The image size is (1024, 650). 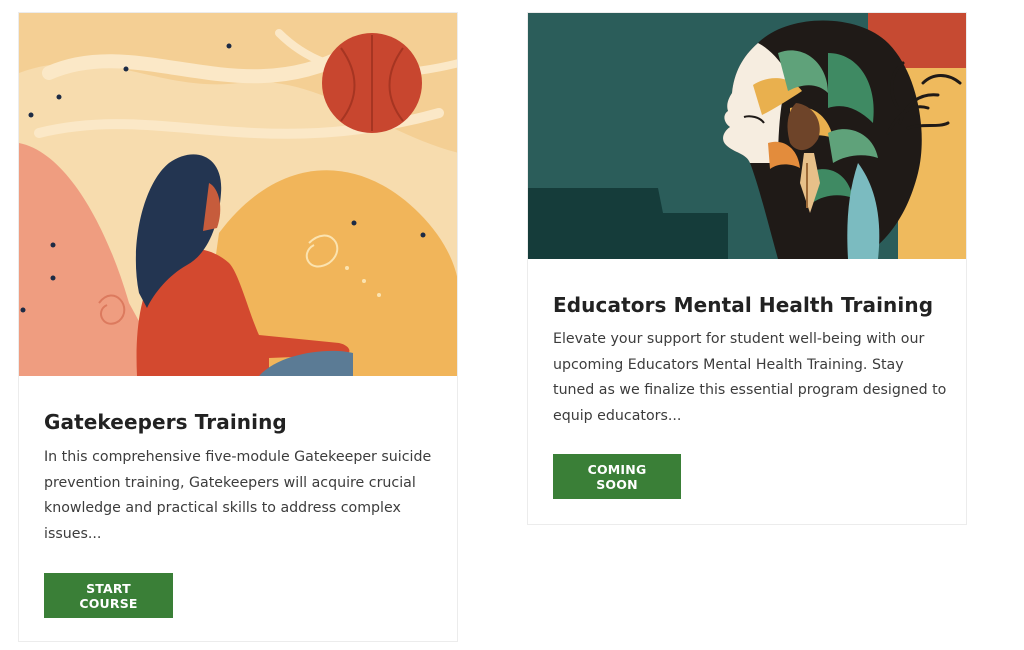 I want to click on course-title: Educators Mental Health Training, so click(x=743, y=305).